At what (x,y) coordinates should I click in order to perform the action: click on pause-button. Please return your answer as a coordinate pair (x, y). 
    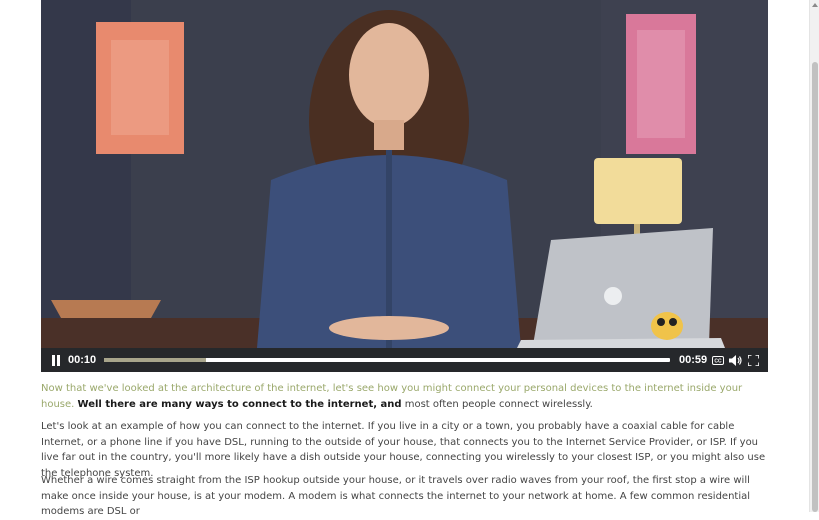
    Looking at the image, I should click on (56, 360).